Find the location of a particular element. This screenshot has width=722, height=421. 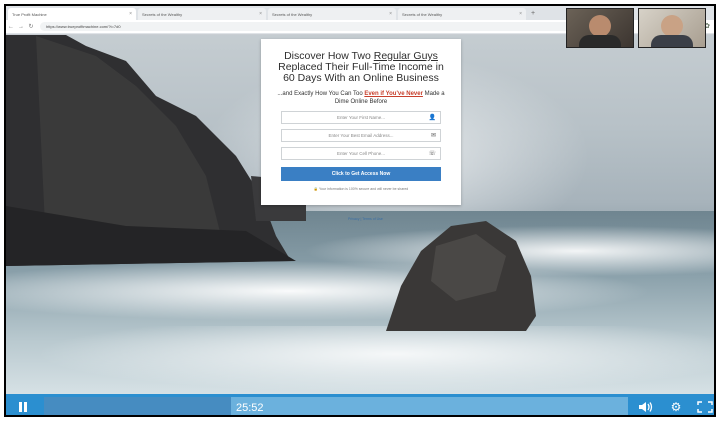

volume-button is located at coordinates (646, 404).